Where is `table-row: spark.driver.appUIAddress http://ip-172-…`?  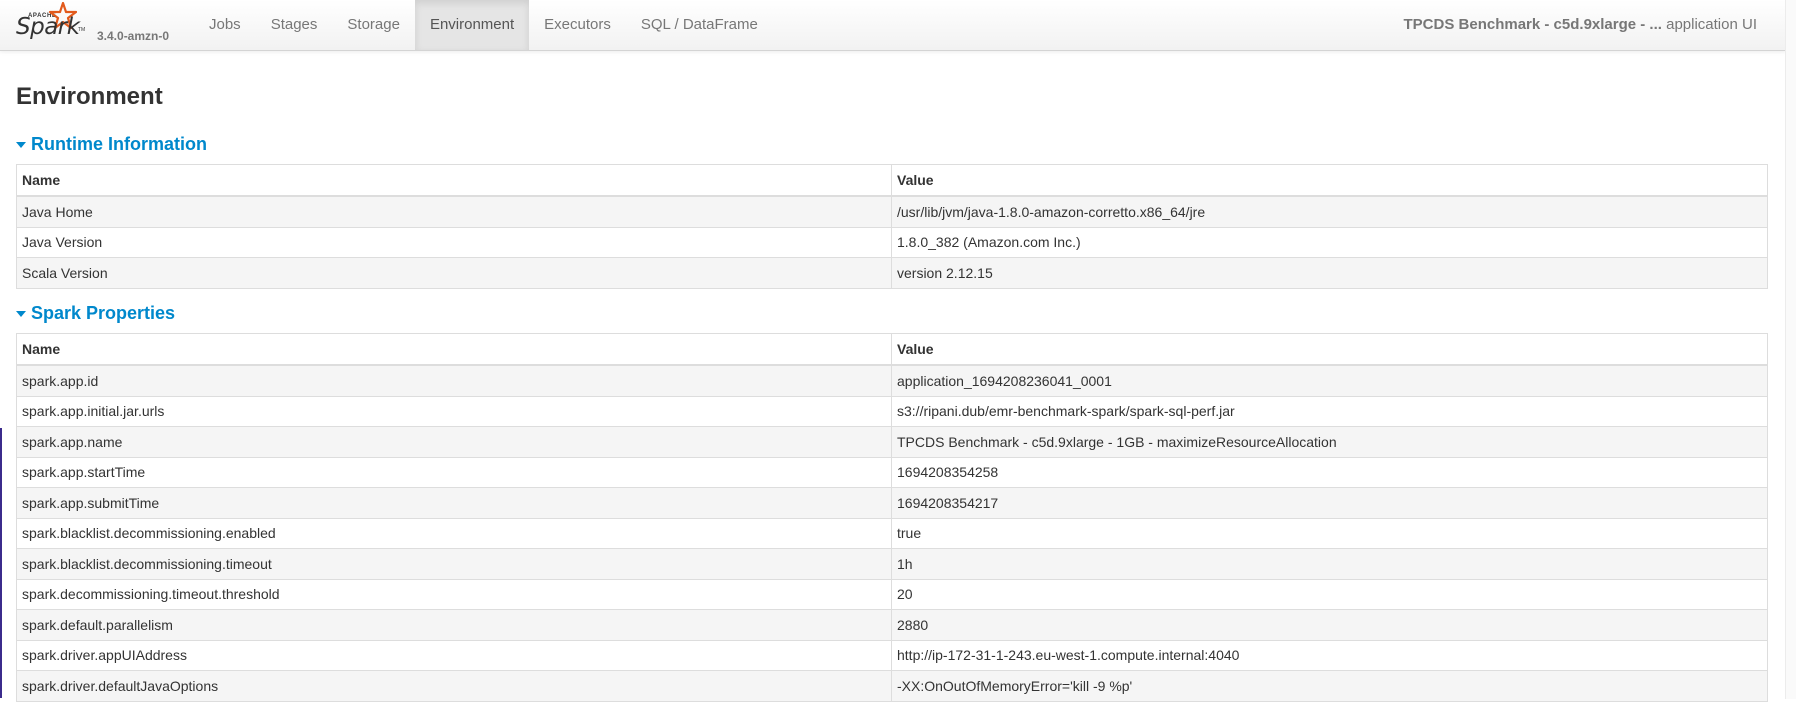 table-row: spark.driver.appUIAddress http://ip-172-… is located at coordinates (892, 655).